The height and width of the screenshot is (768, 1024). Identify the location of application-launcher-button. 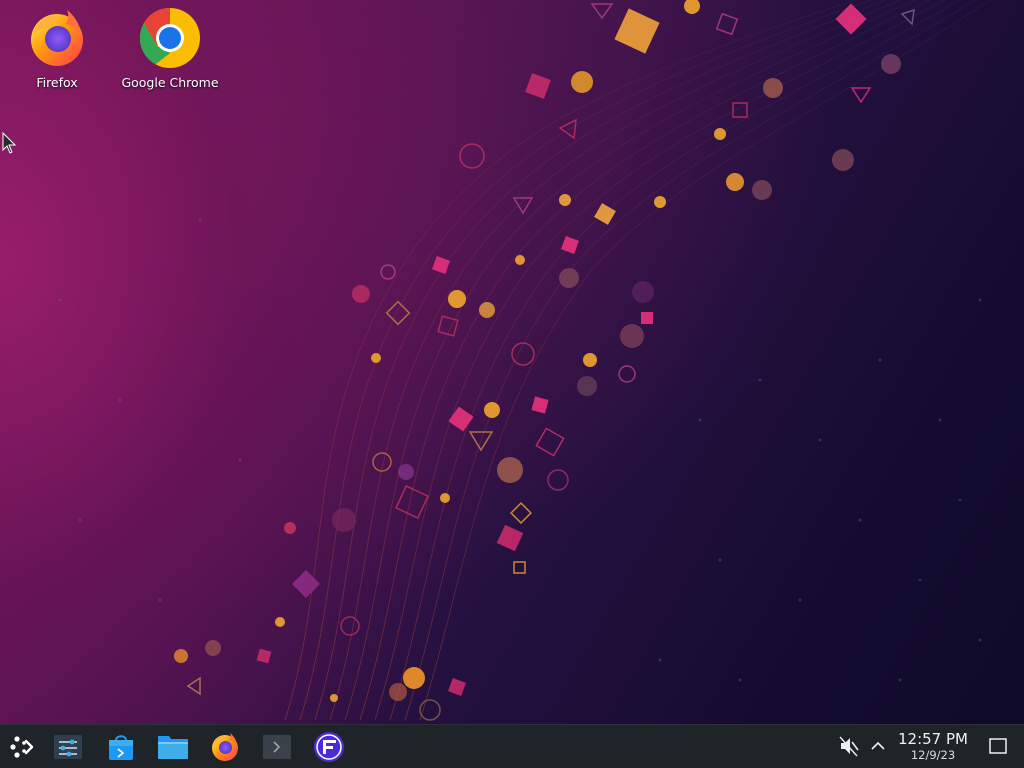
(22, 747).